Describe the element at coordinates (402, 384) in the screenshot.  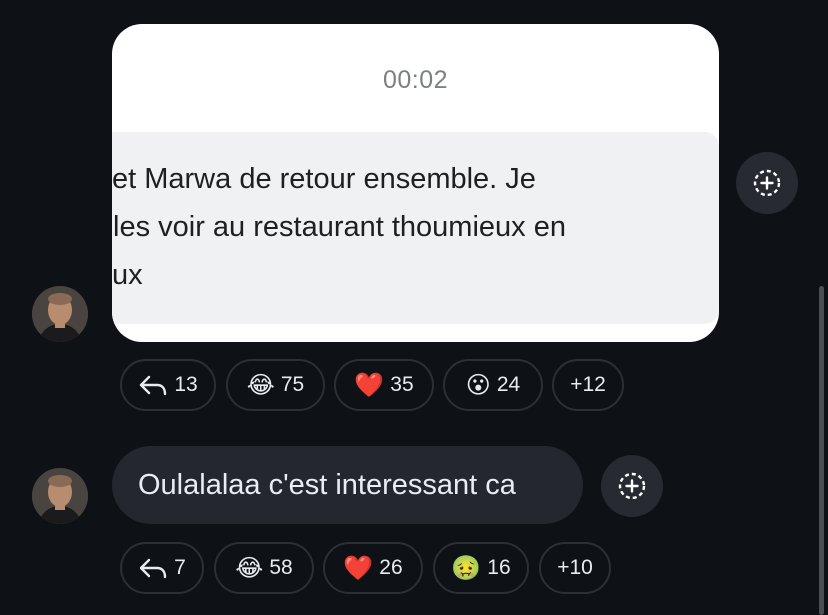
I see `reaction-count: 35` at that location.